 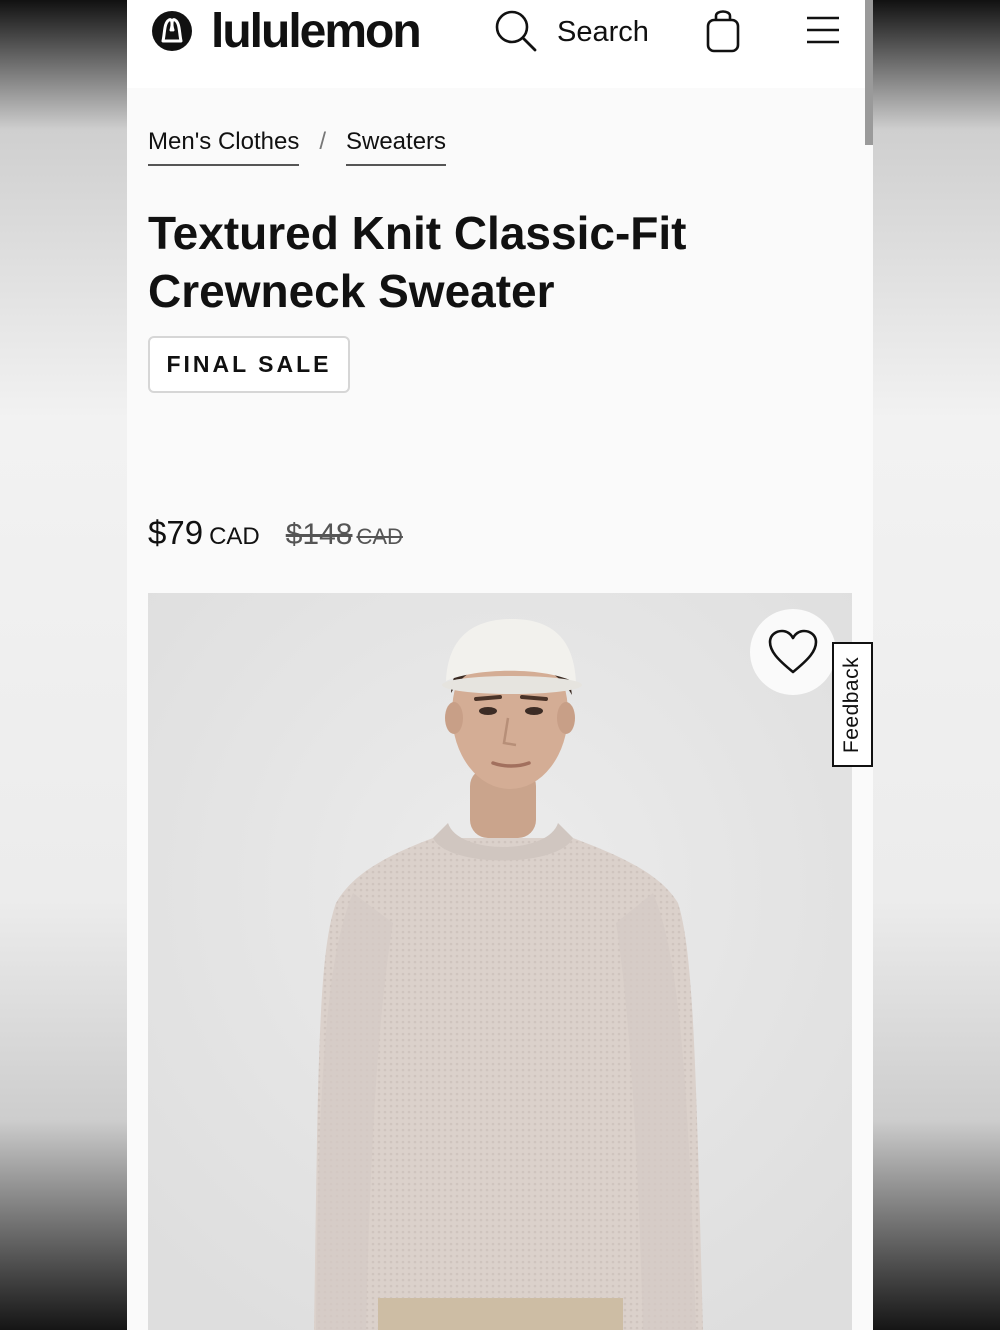 I want to click on heart-icon, so click(x=793, y=651).